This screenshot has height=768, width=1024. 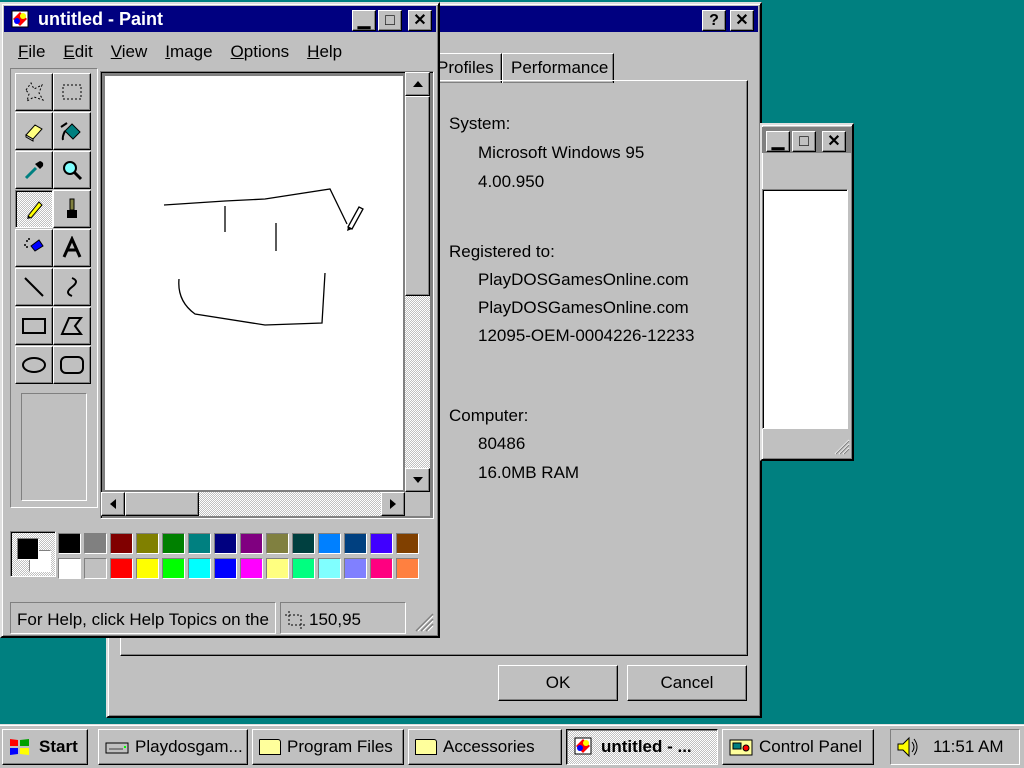 I want to click on status-text: For Help, click Help Topics on the, so click(x=143, y=619).